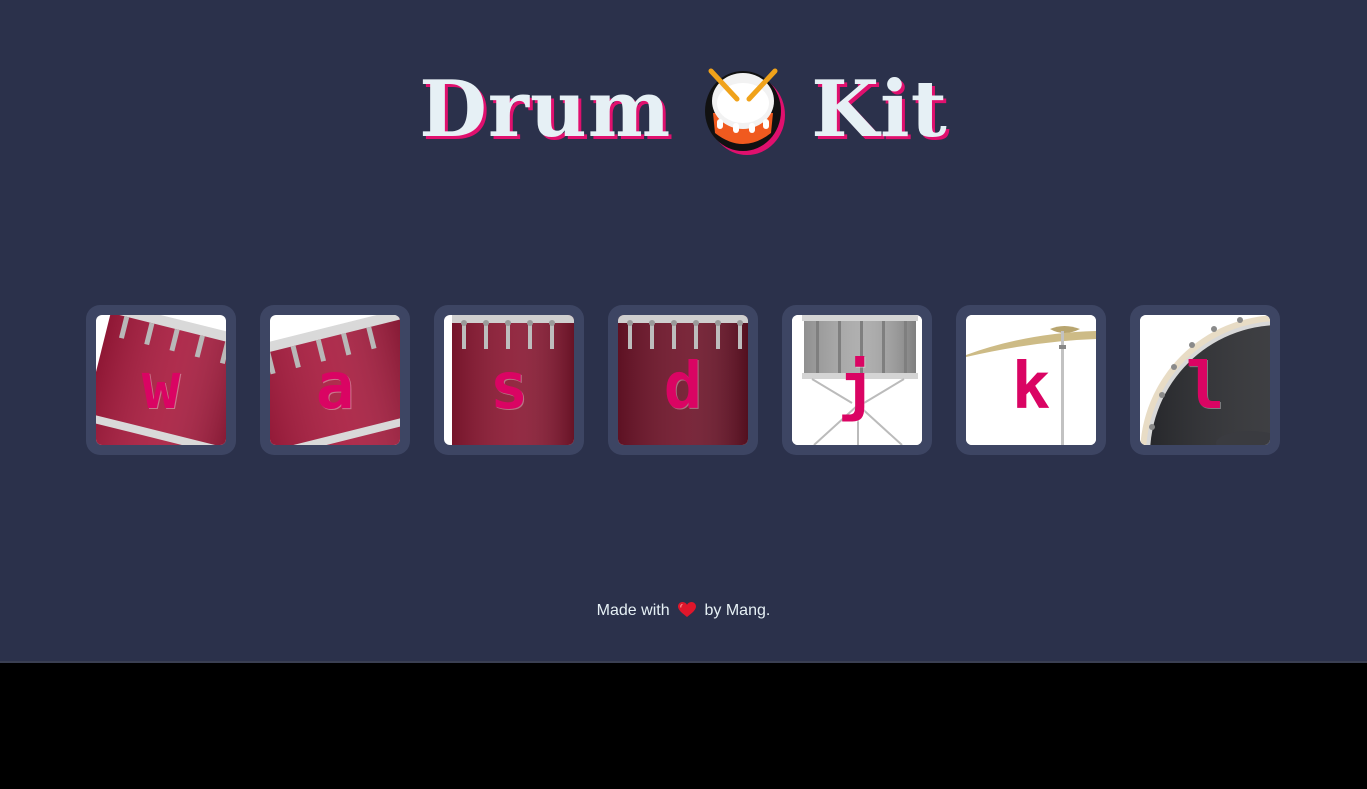 The width and height of the screenshot is (1367, 789). What do you see at coordinates (879, 109) in the screenshot?
I see `title-kit: Kit` at bounding box center [879, 109].